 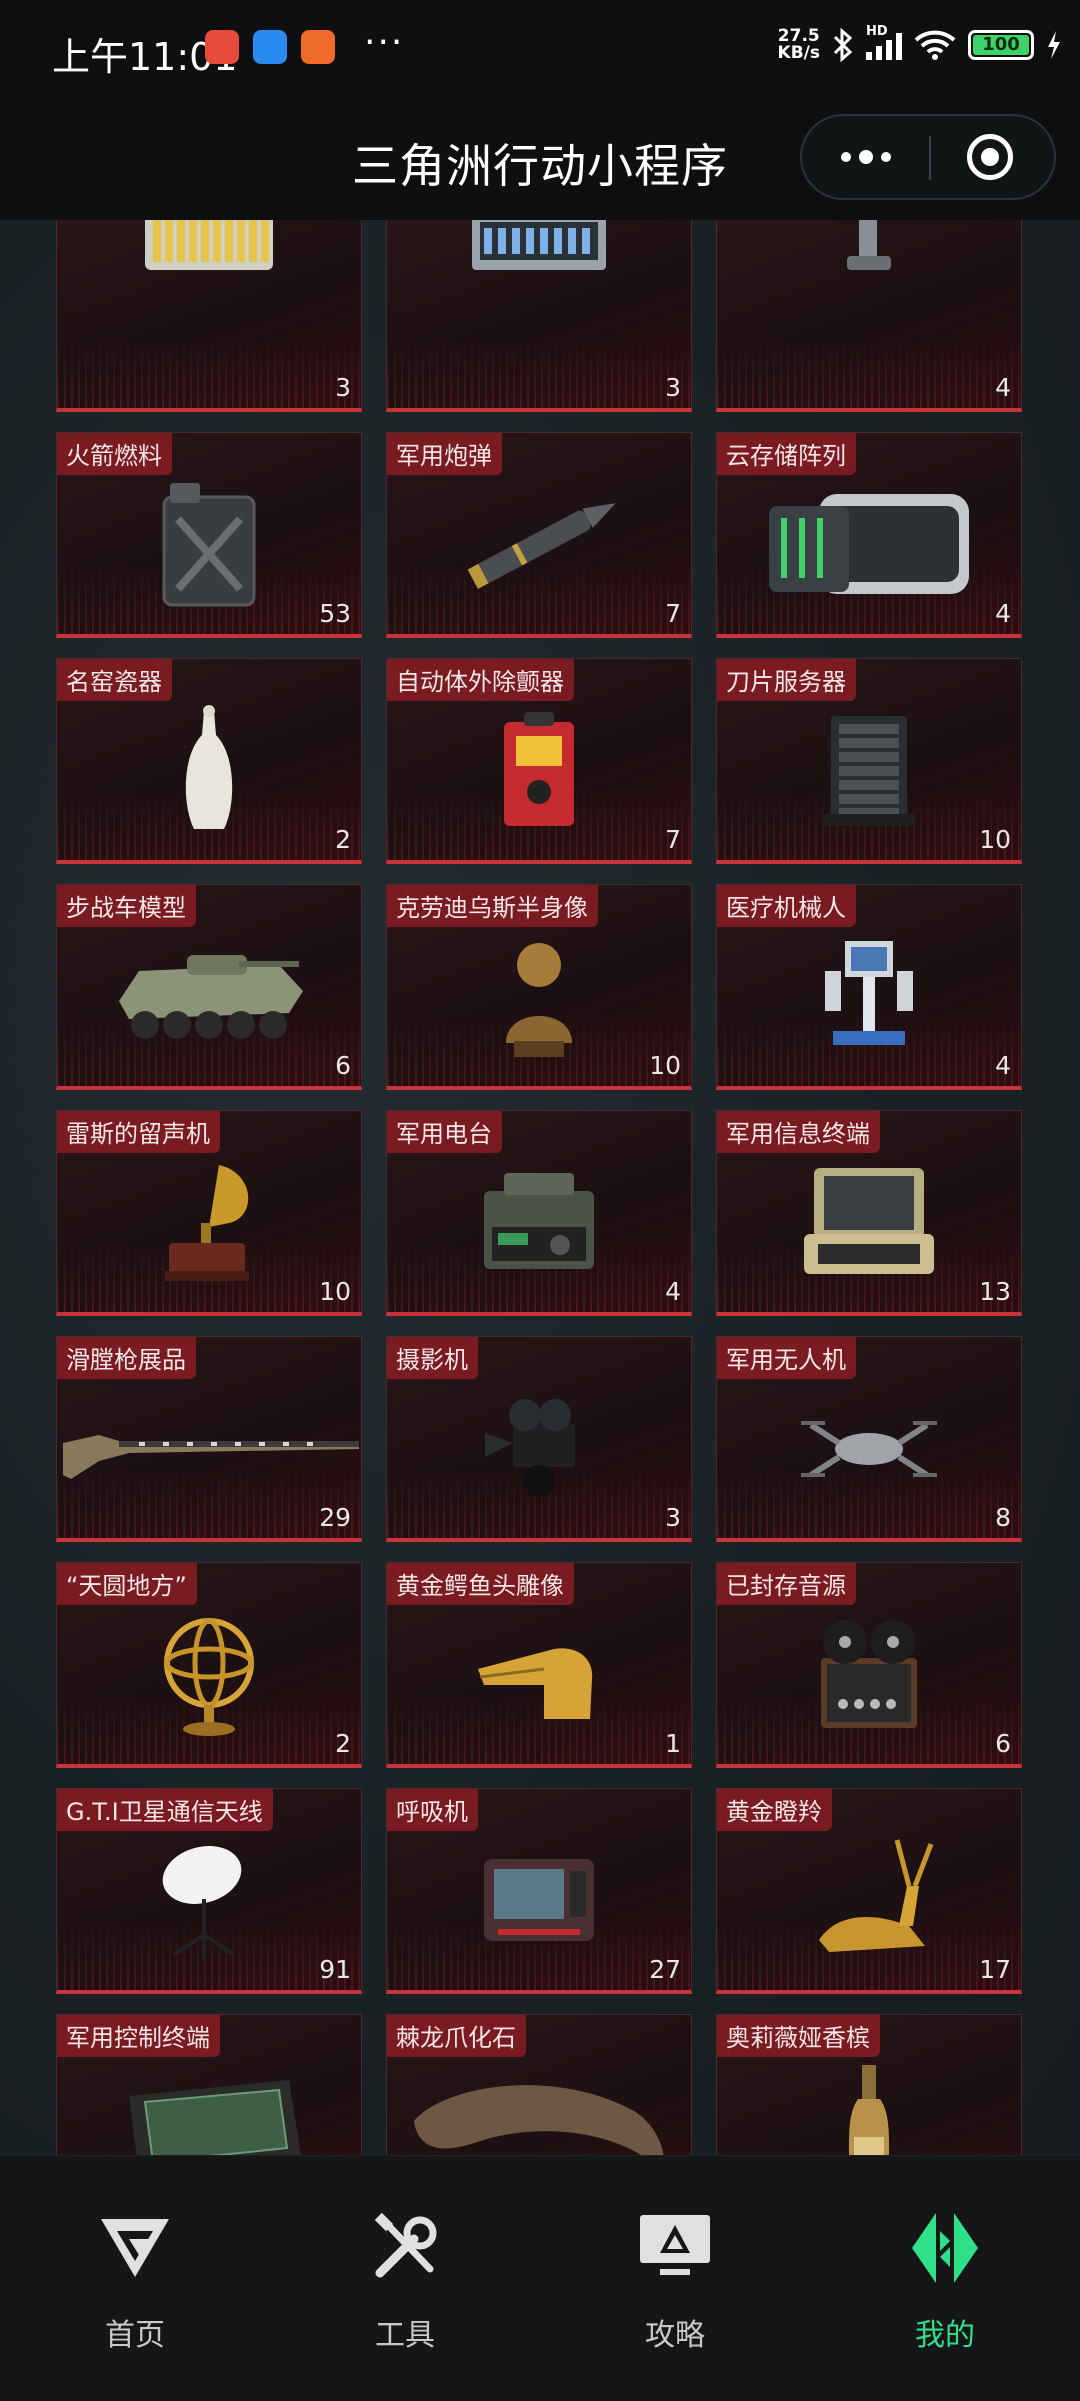 I want to click on defibrillator-icon, so click(x=539, y=772).